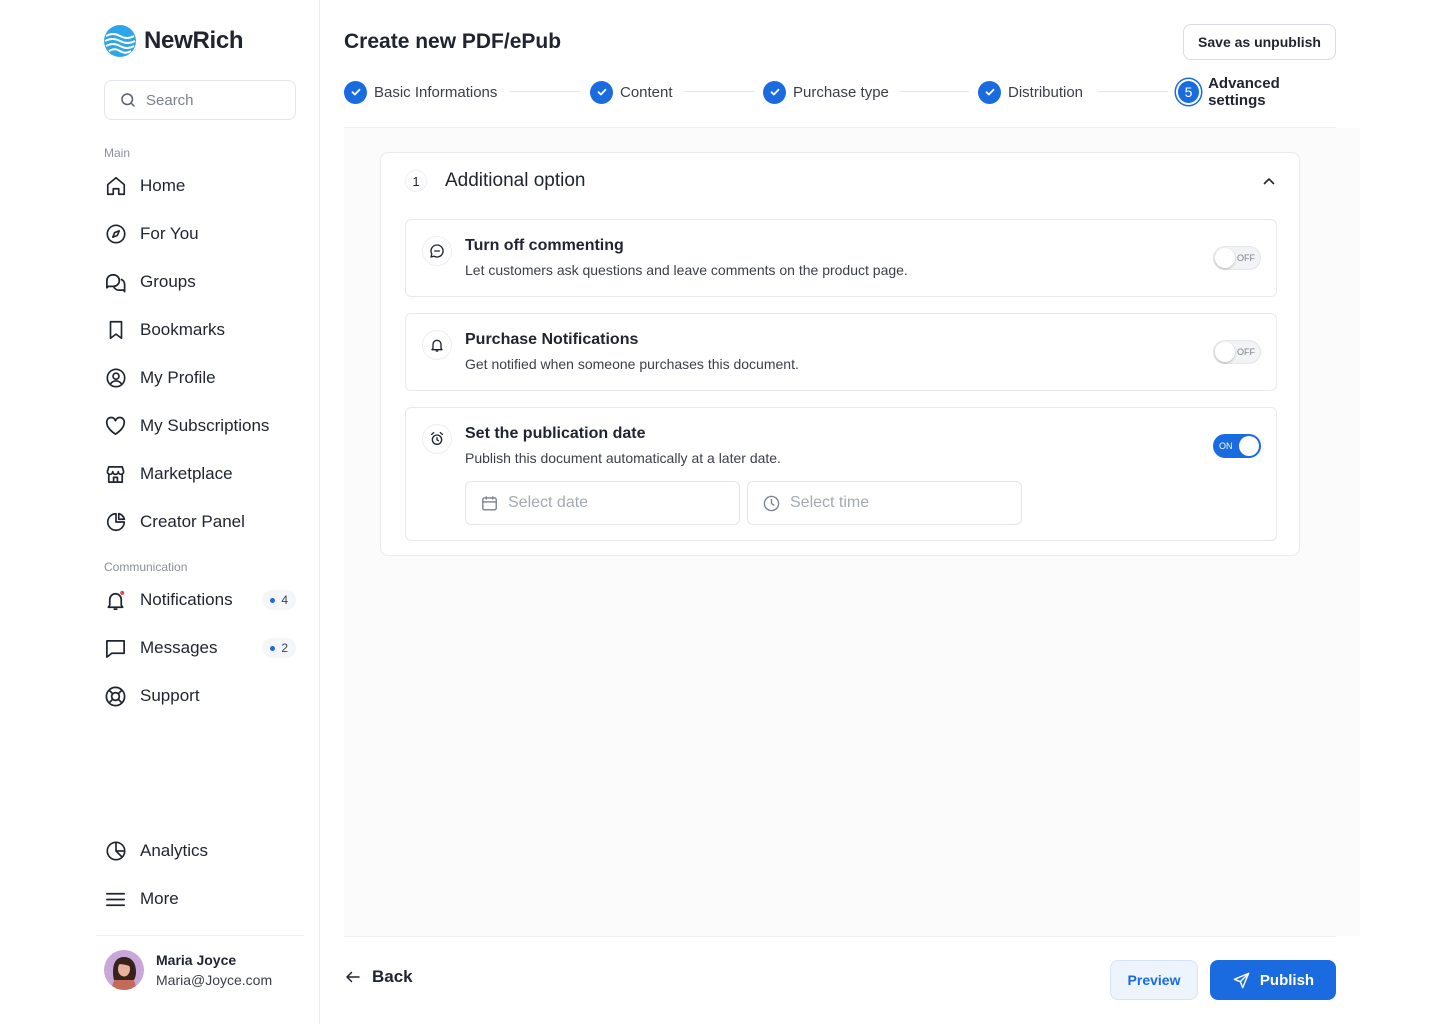  Describe the element at coordinates (205, 425) in the screenshot. I see `nav-label: My Subscriptions` at that location.